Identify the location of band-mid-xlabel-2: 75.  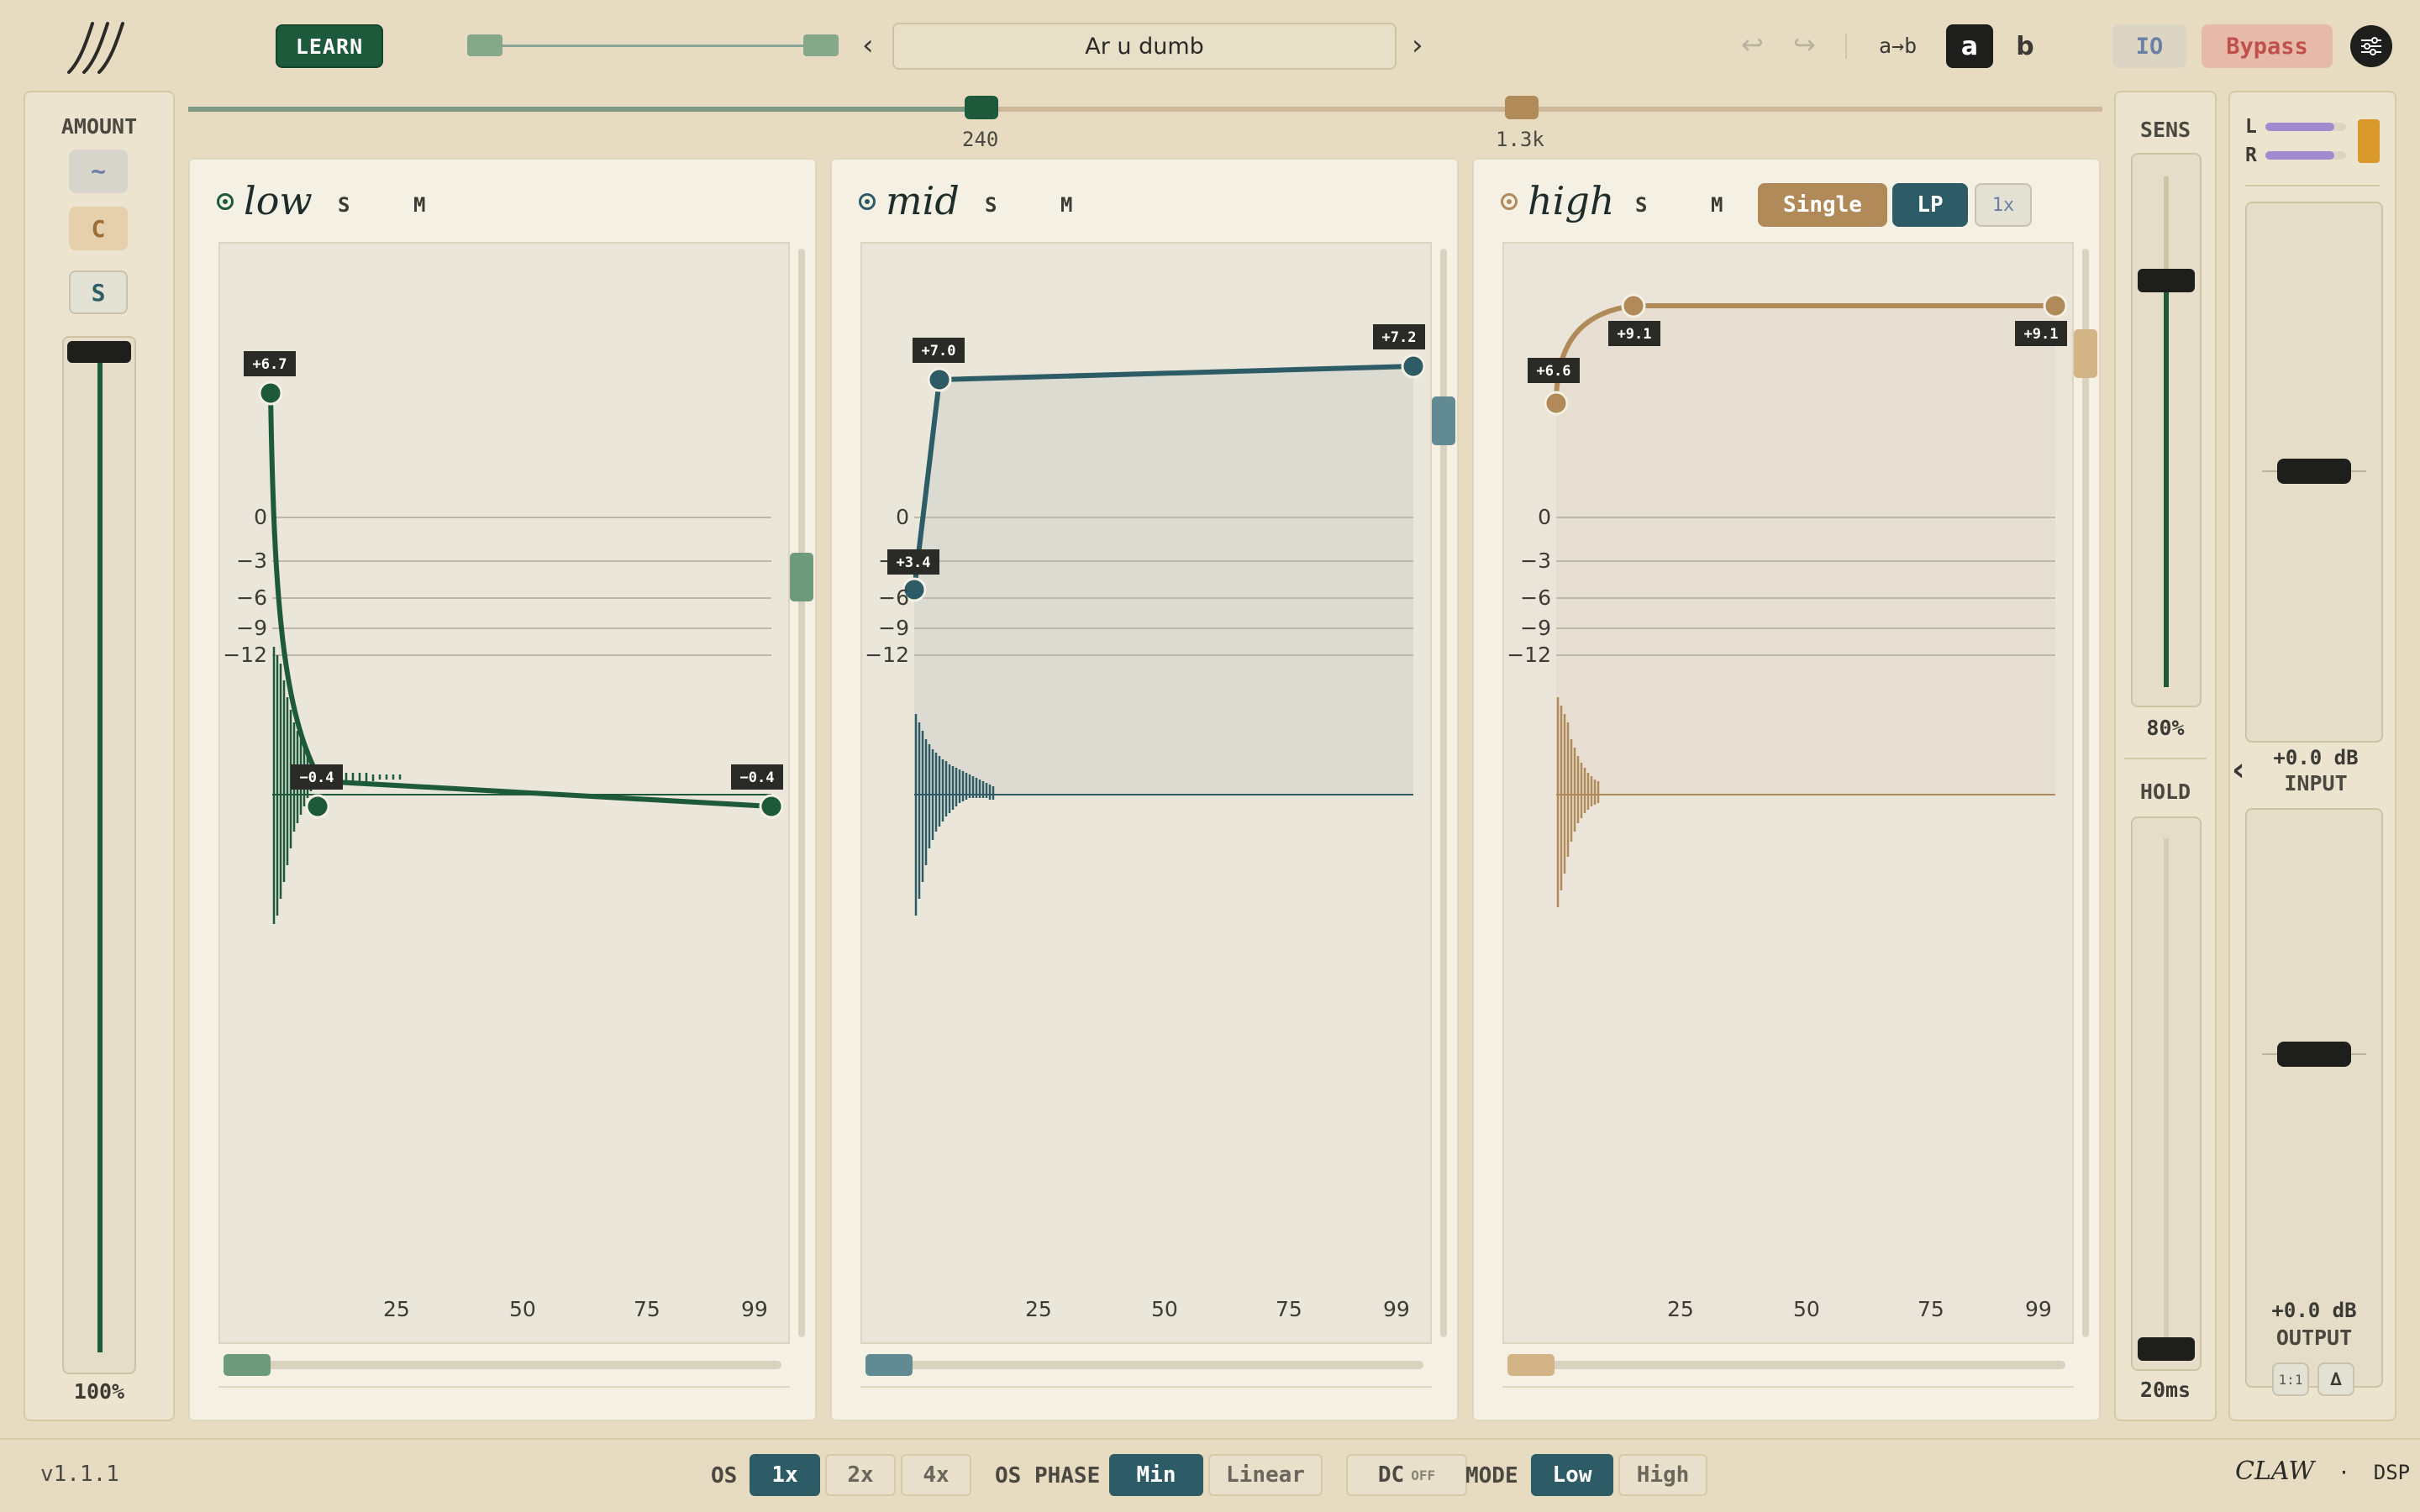
(1289, 1309).